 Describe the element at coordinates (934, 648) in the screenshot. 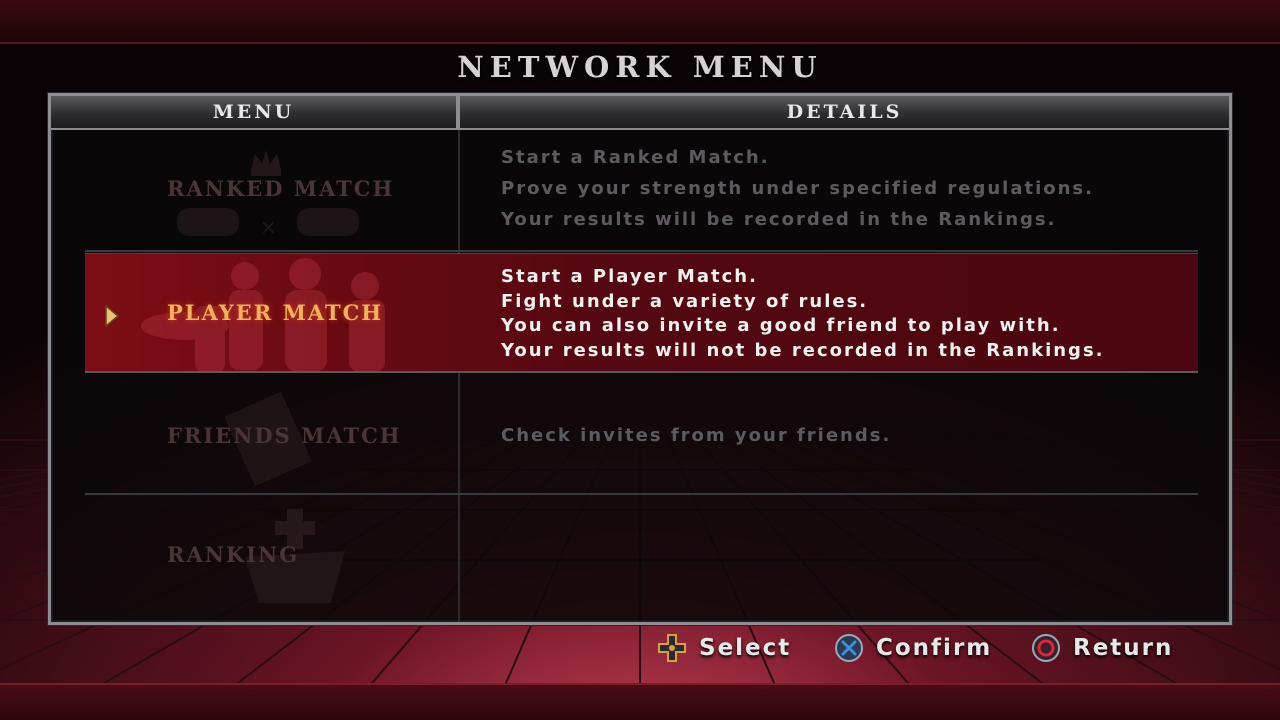

I see `confirm-label: Confirm` at that location.